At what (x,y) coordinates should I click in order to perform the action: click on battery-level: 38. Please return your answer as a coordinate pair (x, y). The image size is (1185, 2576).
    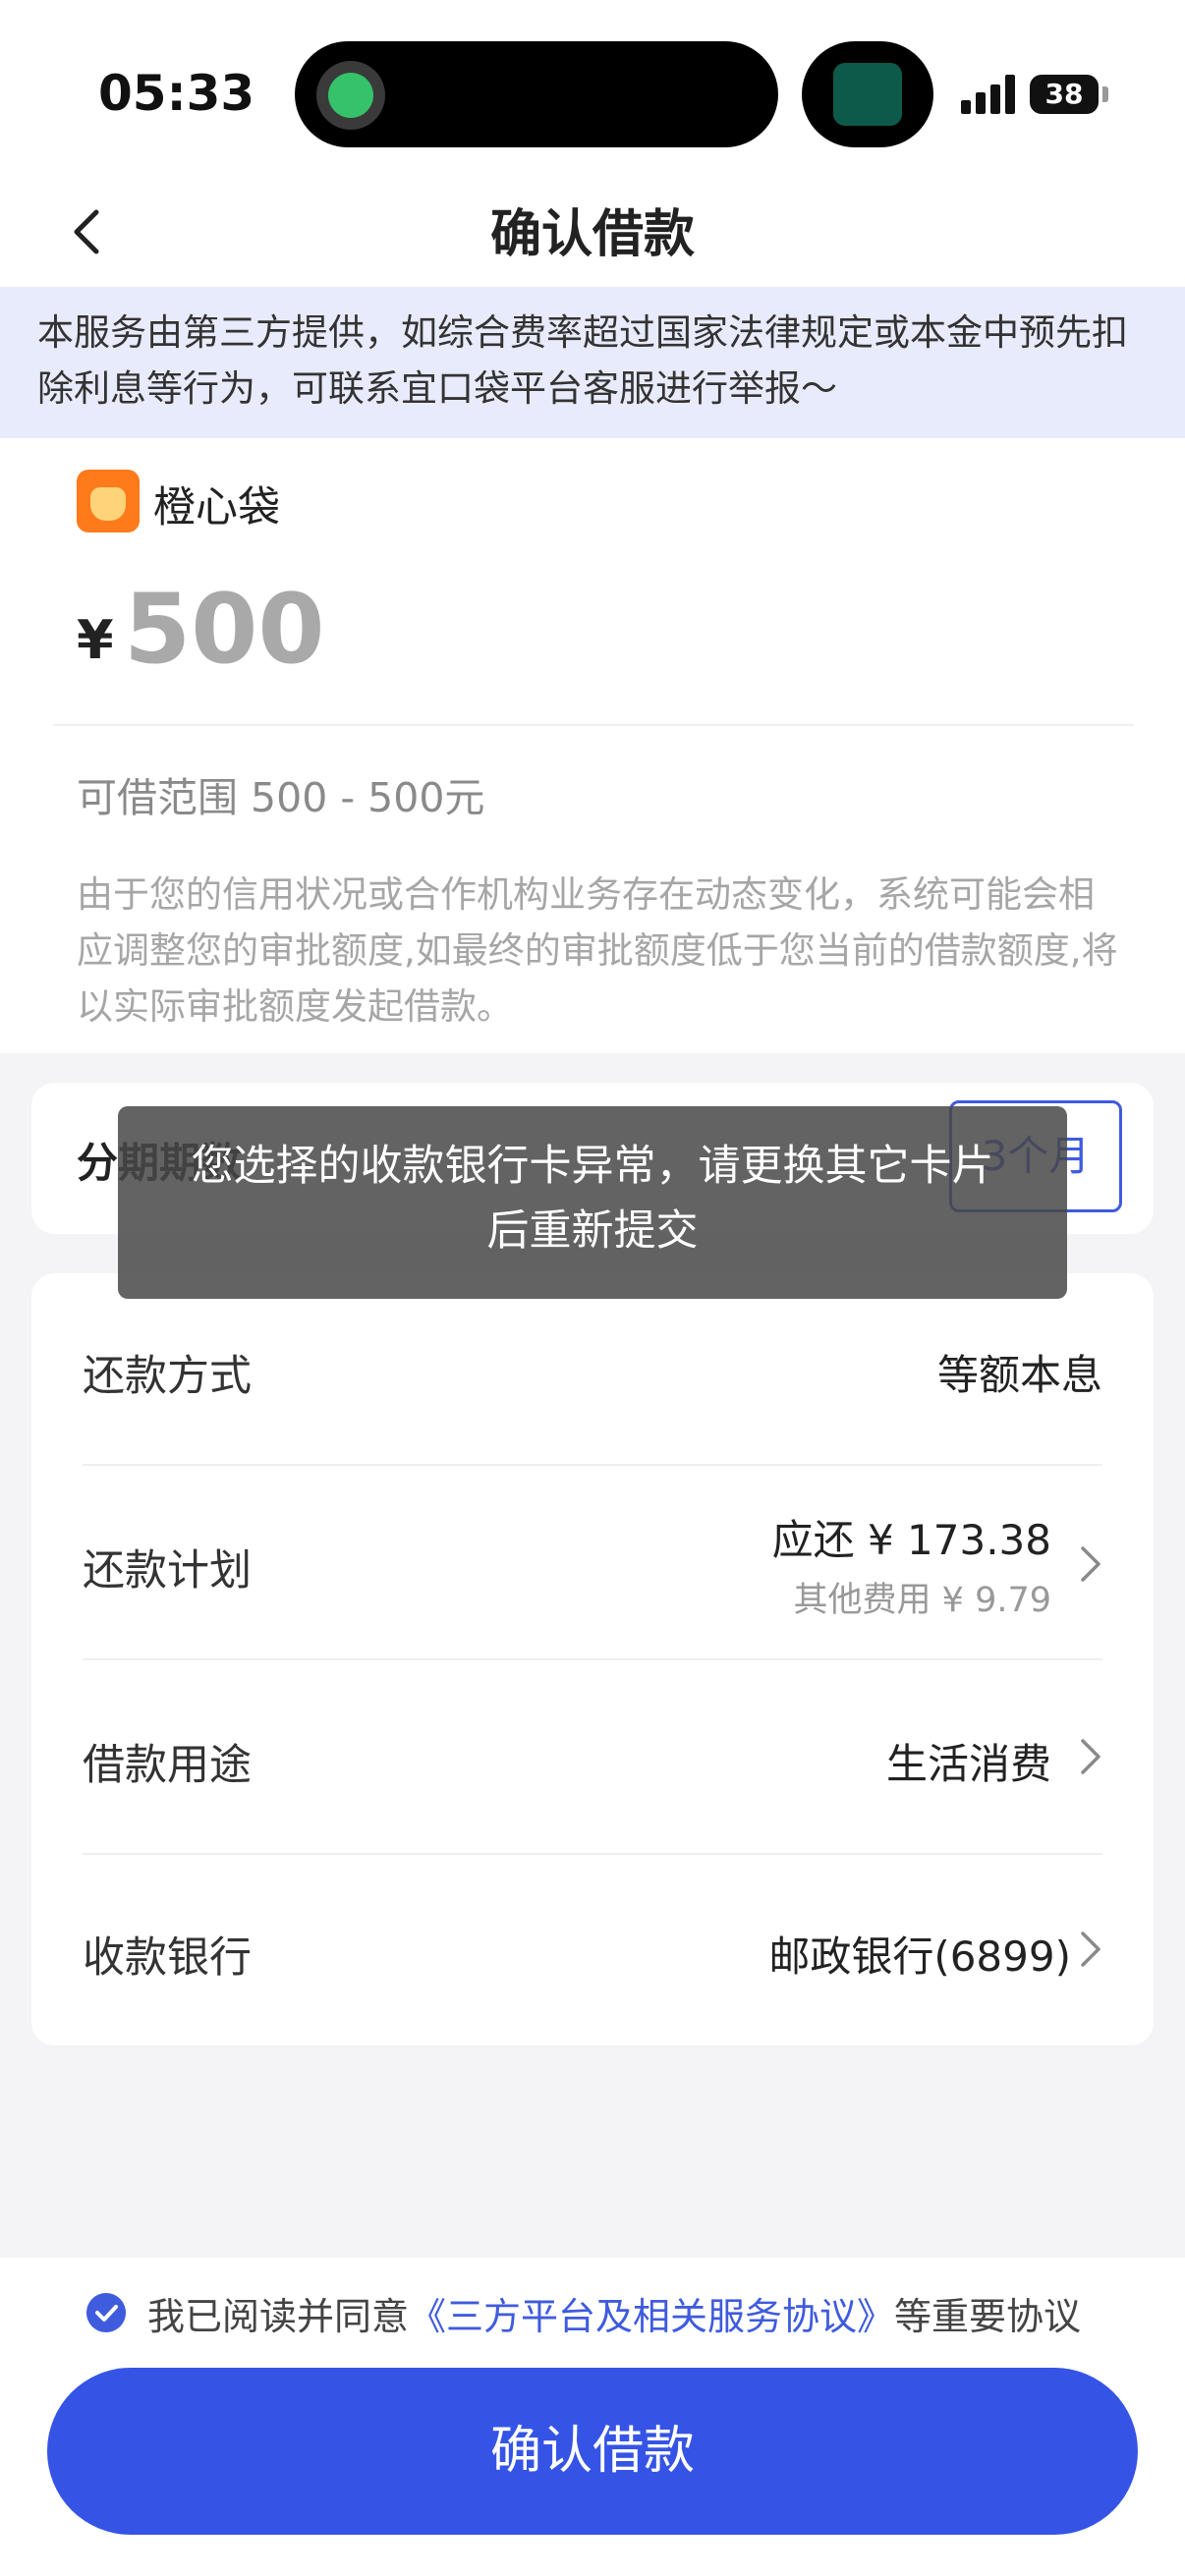
    Looking at the image, I should click on (1064, 94).